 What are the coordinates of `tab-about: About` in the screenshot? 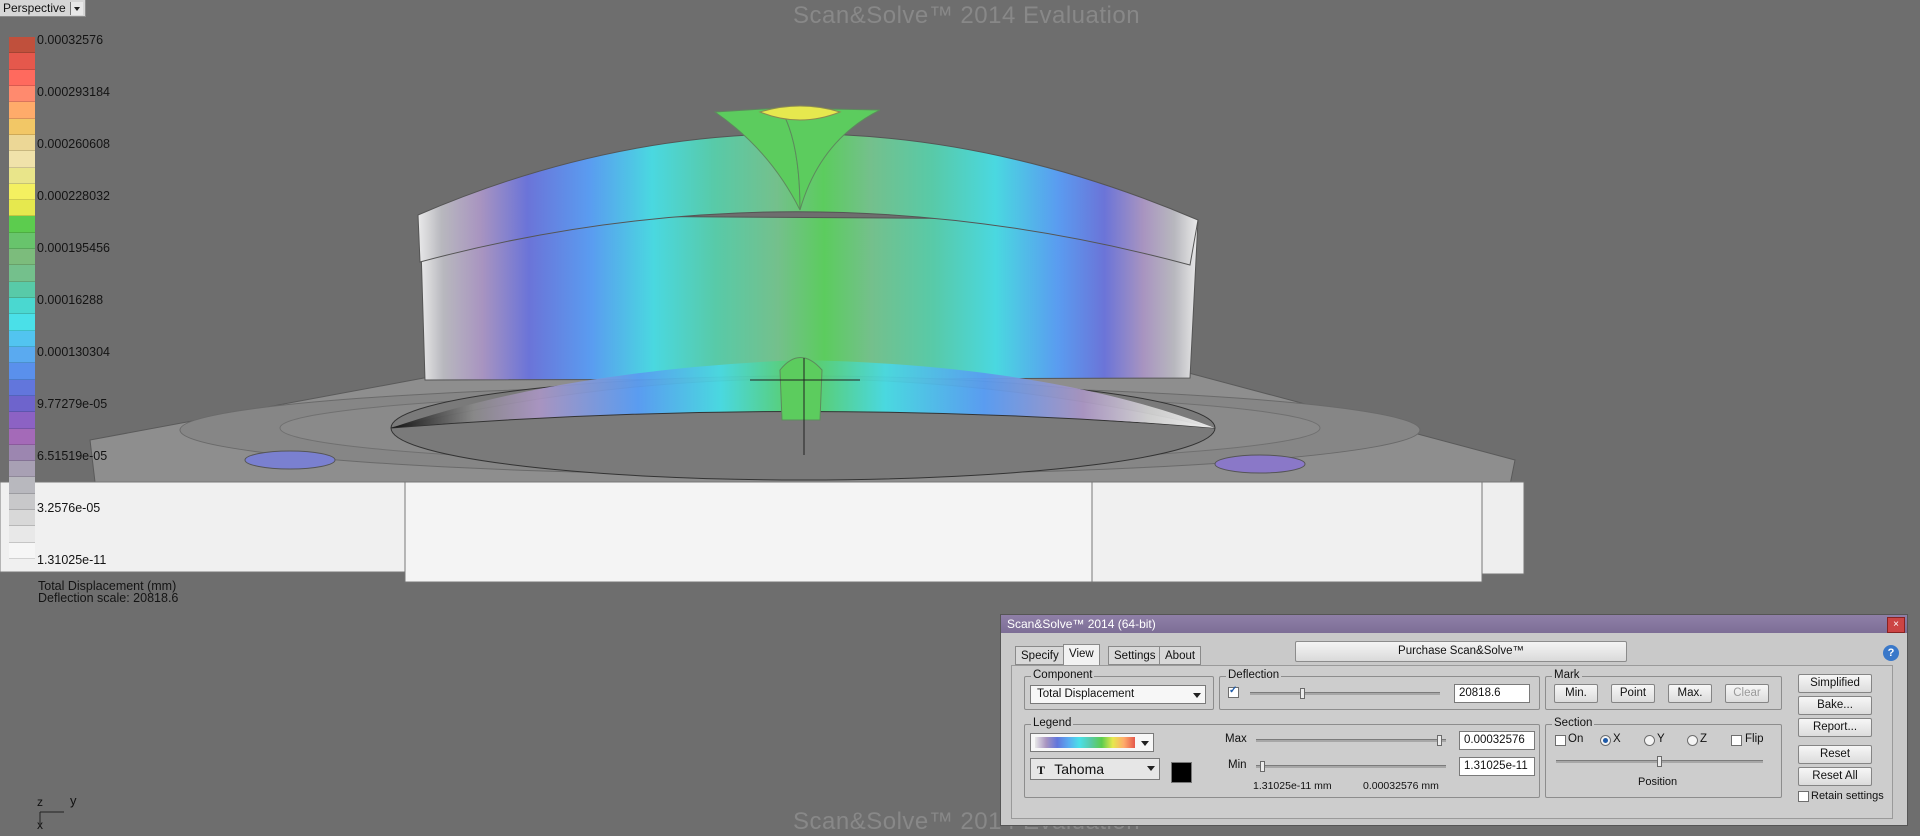 It's located at (1180, 655).